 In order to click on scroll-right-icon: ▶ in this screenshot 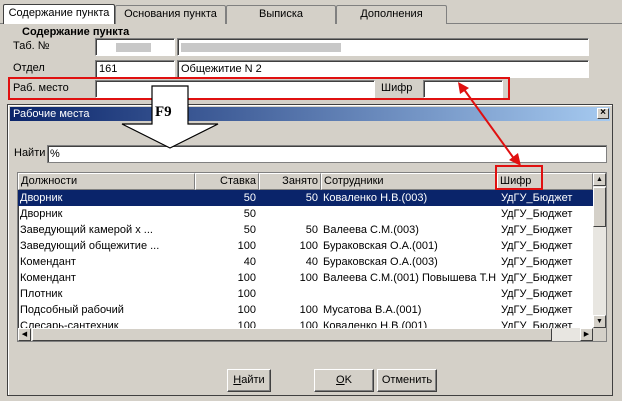, I will do `click(586, 334)`.